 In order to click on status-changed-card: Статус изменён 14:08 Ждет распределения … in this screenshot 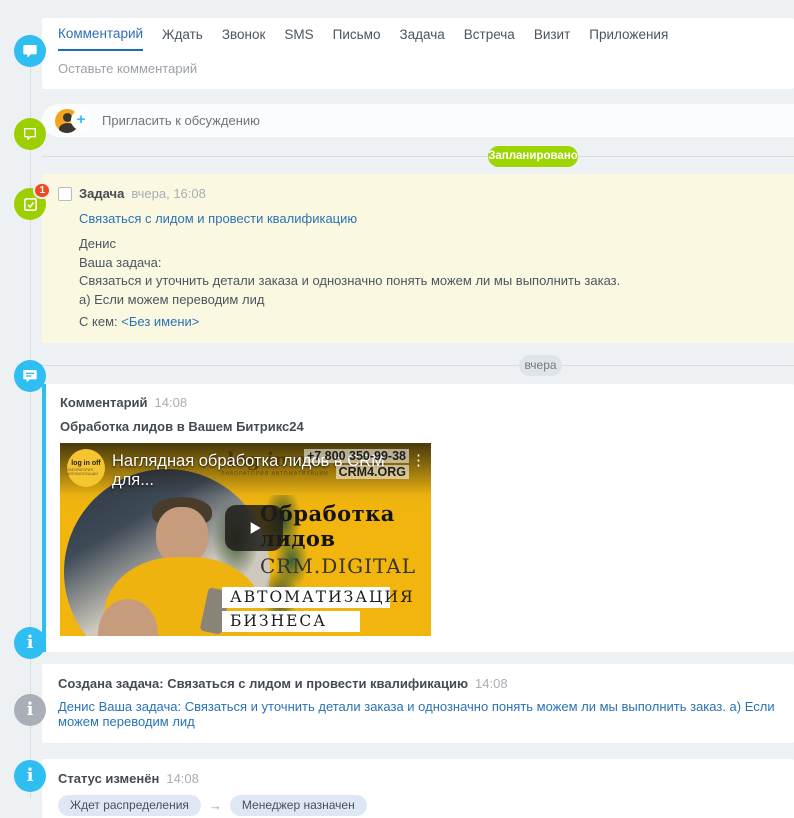, I will do `click(418, 788)`.